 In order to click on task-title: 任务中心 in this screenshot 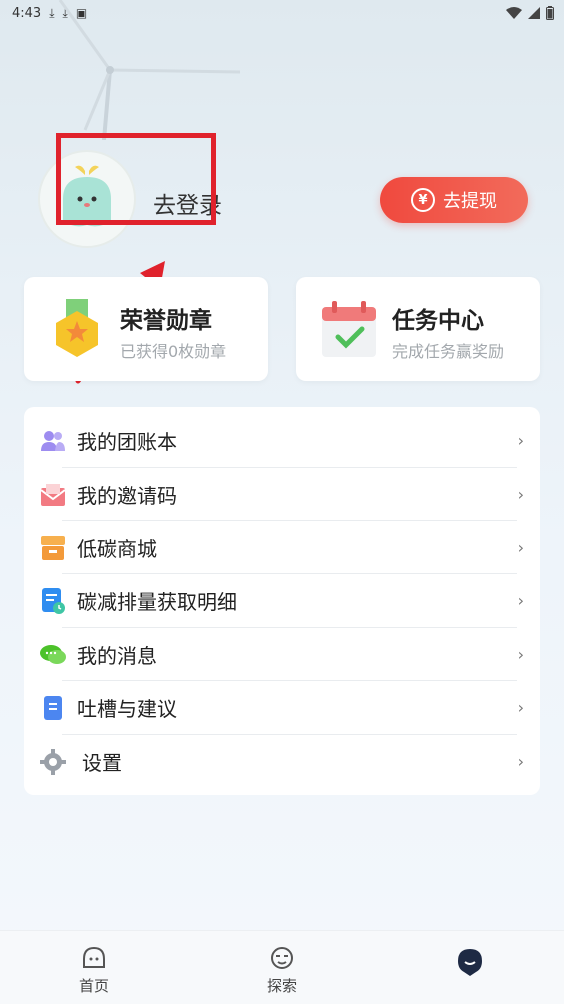, I will do `click(438, 321)`.